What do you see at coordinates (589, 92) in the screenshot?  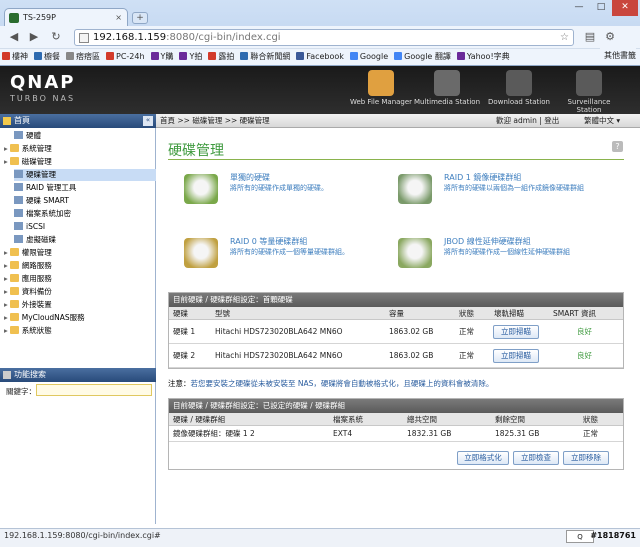 I see `station-4: Surveillance Station` at bounding box center [589, 92].